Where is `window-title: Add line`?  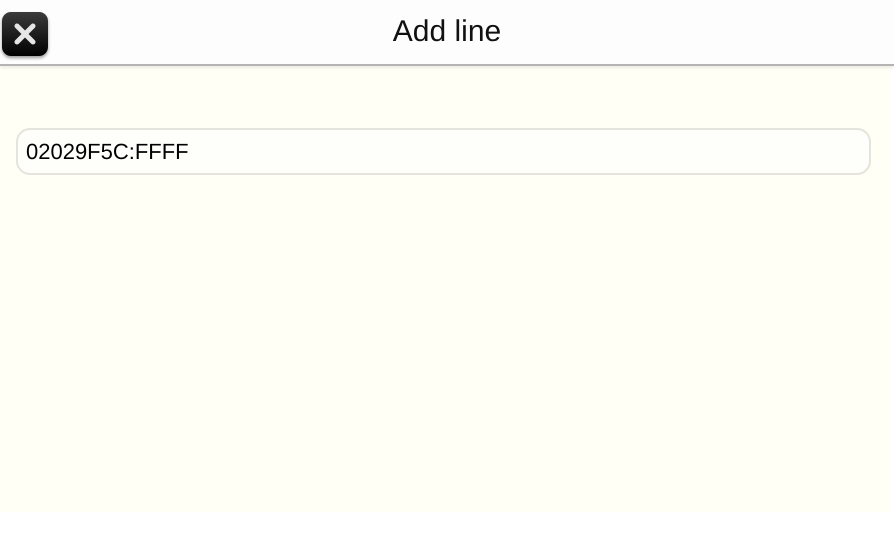
window-title: Add line is located at coordinates (447, 32).